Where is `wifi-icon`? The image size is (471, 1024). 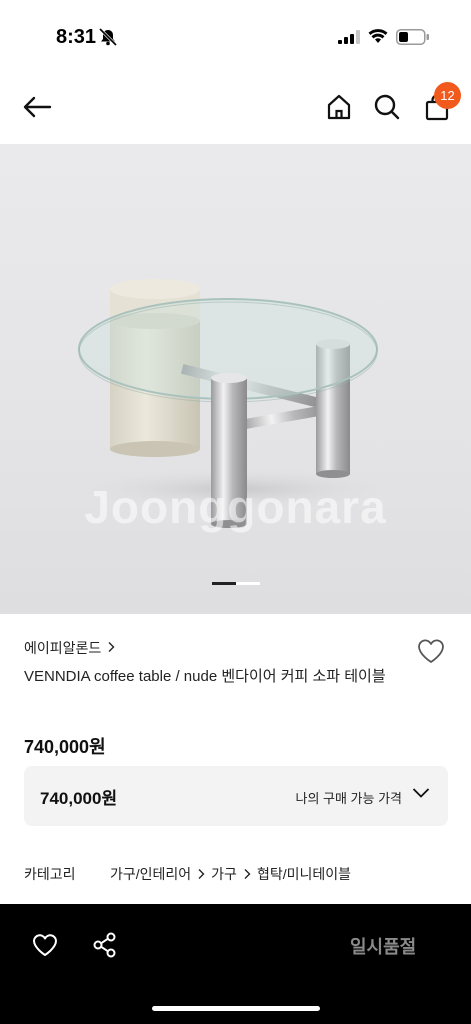 wifi-icon is located at coordinates (378, 38).